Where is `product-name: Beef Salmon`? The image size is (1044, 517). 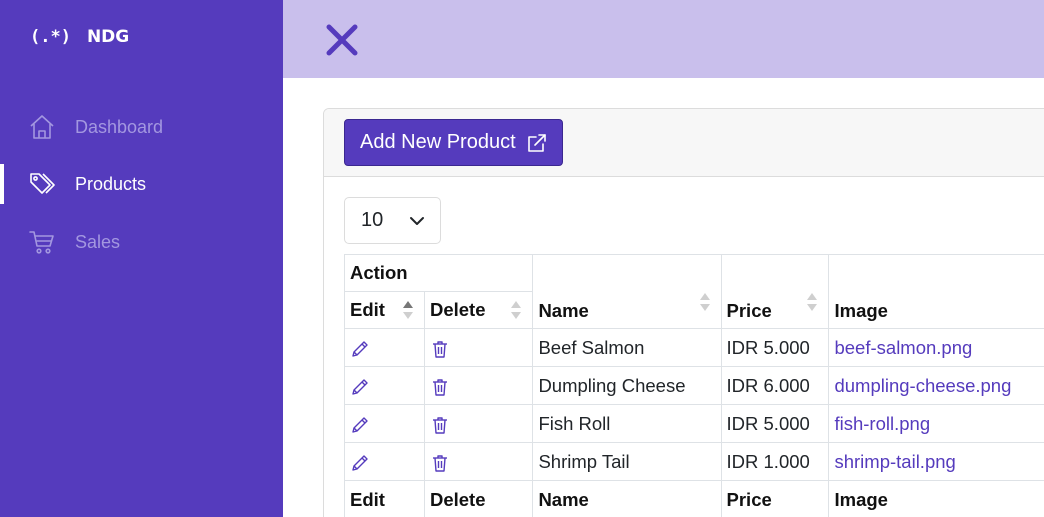 product-name: Beef Salmon is located at coordinates (627, 347).